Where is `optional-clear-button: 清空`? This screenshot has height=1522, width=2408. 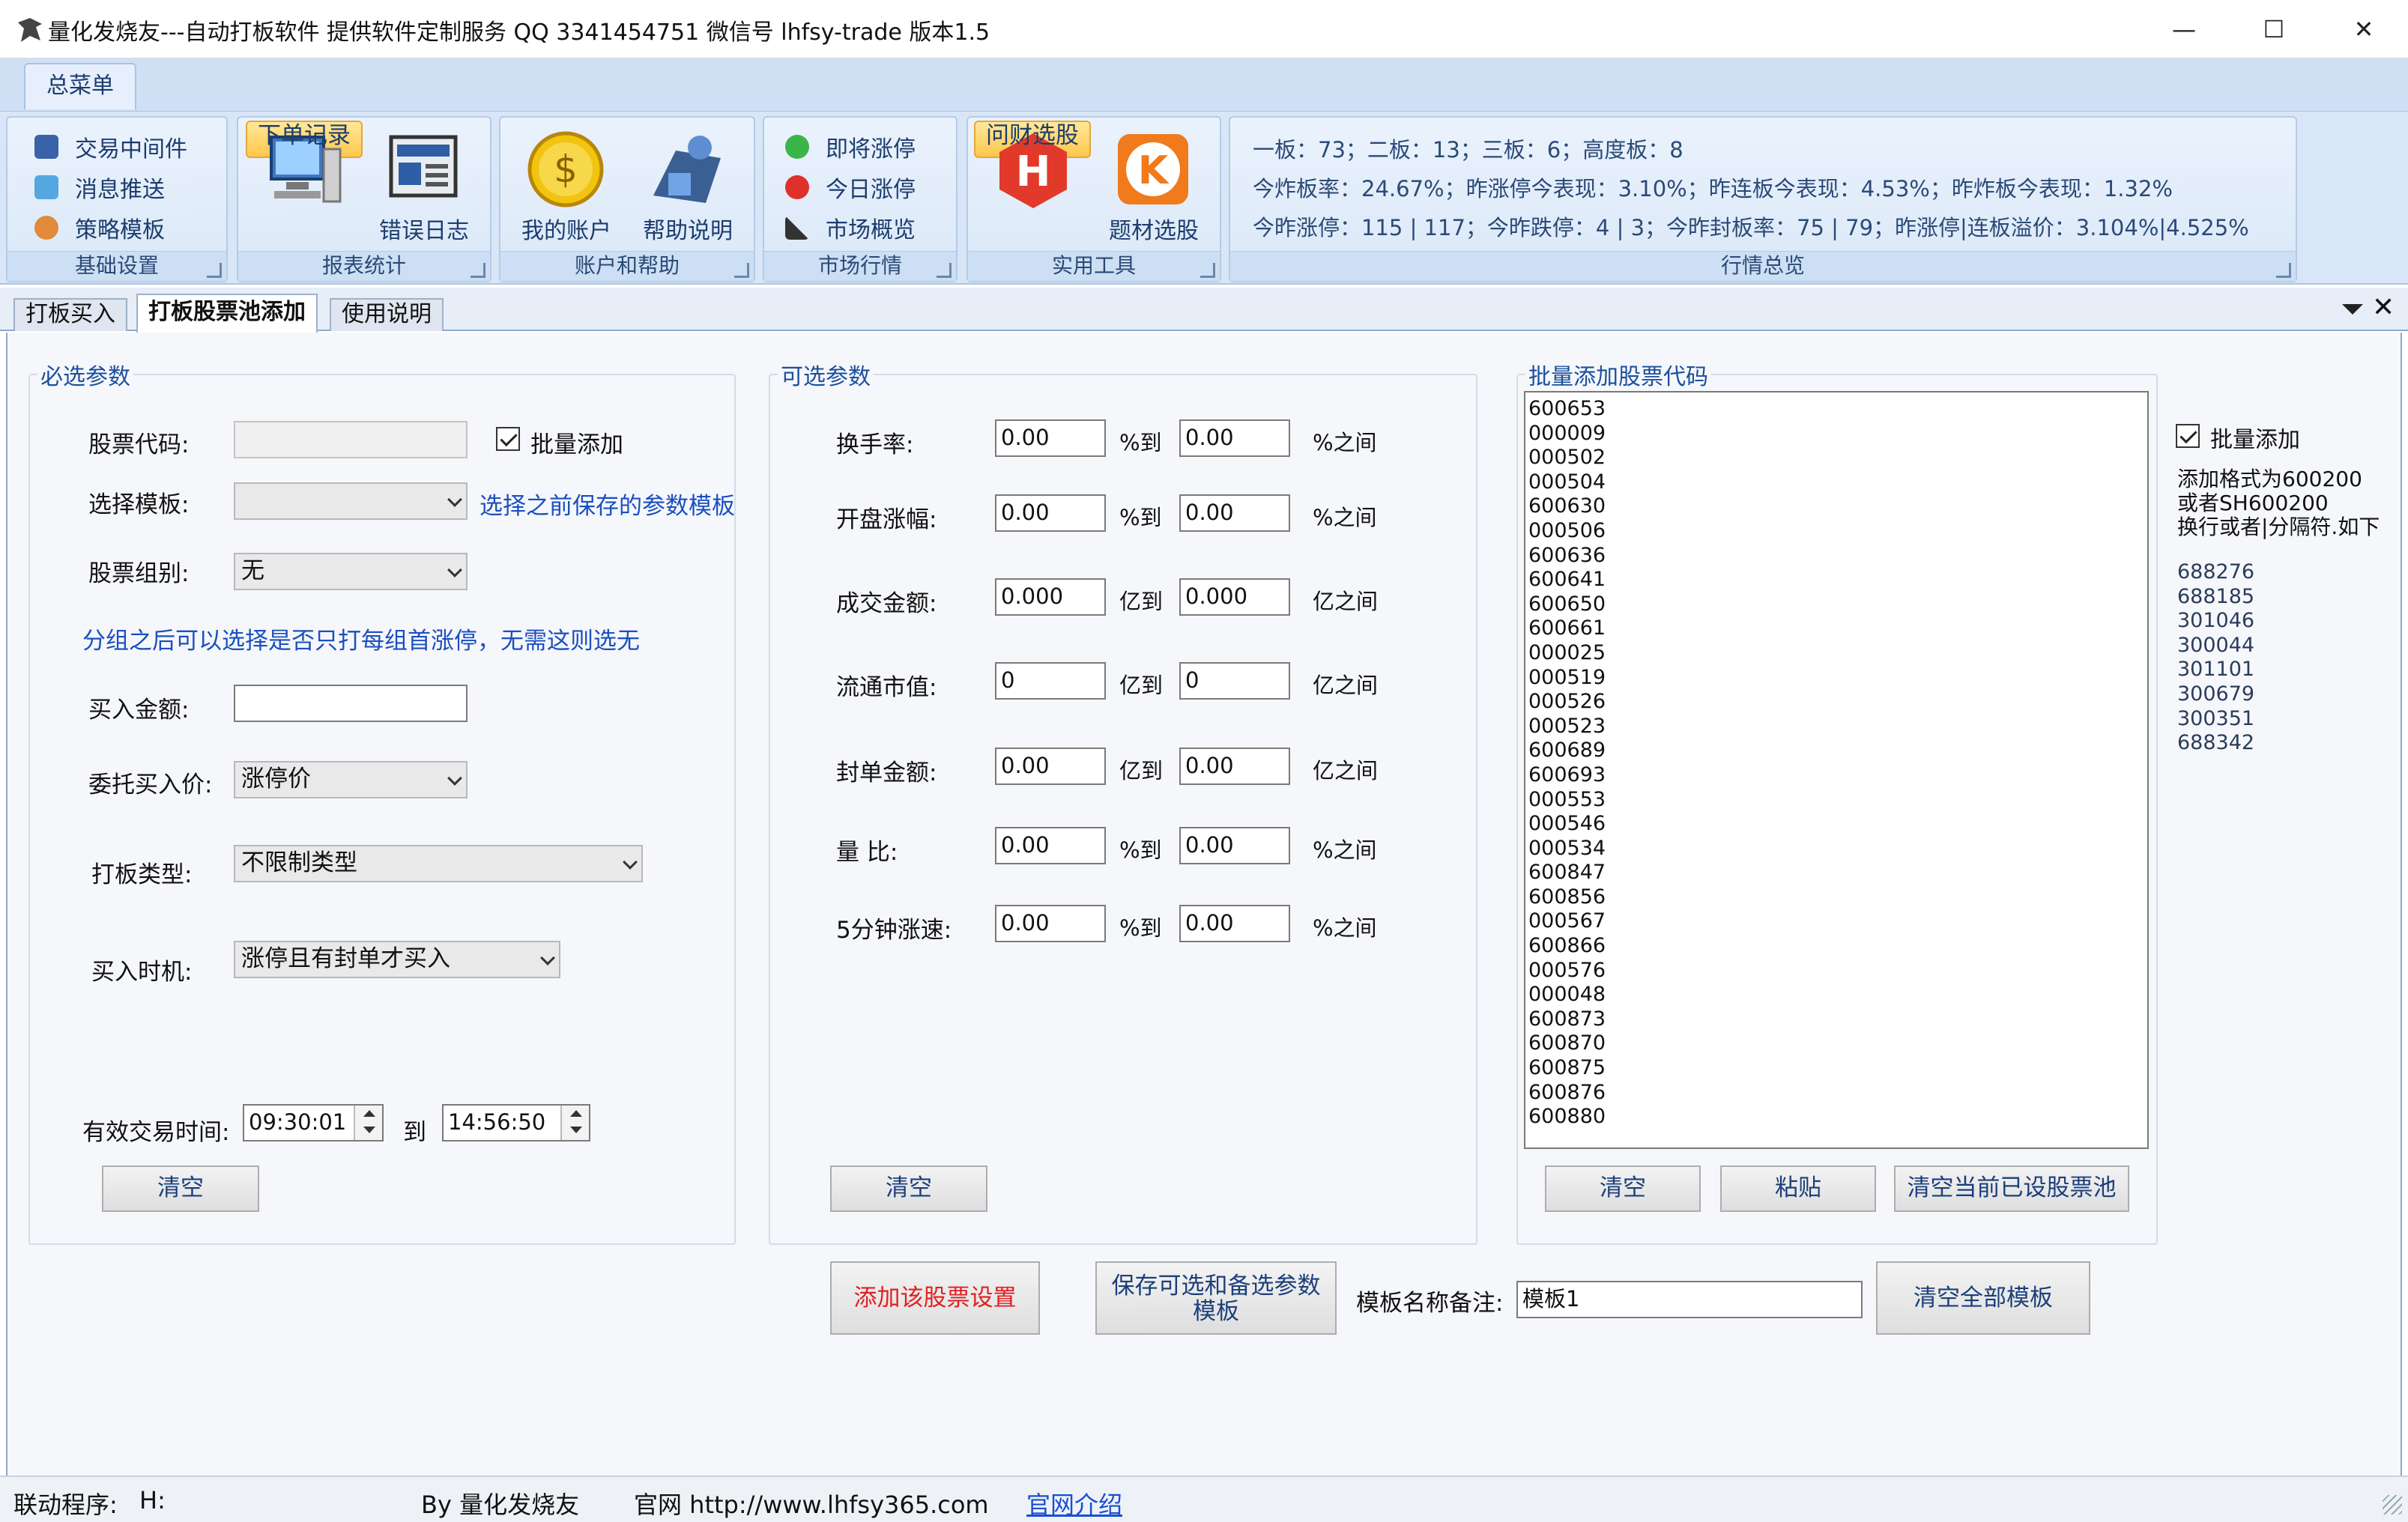 optional-clear-button: 清空 is located at coordinates (908, 1188).